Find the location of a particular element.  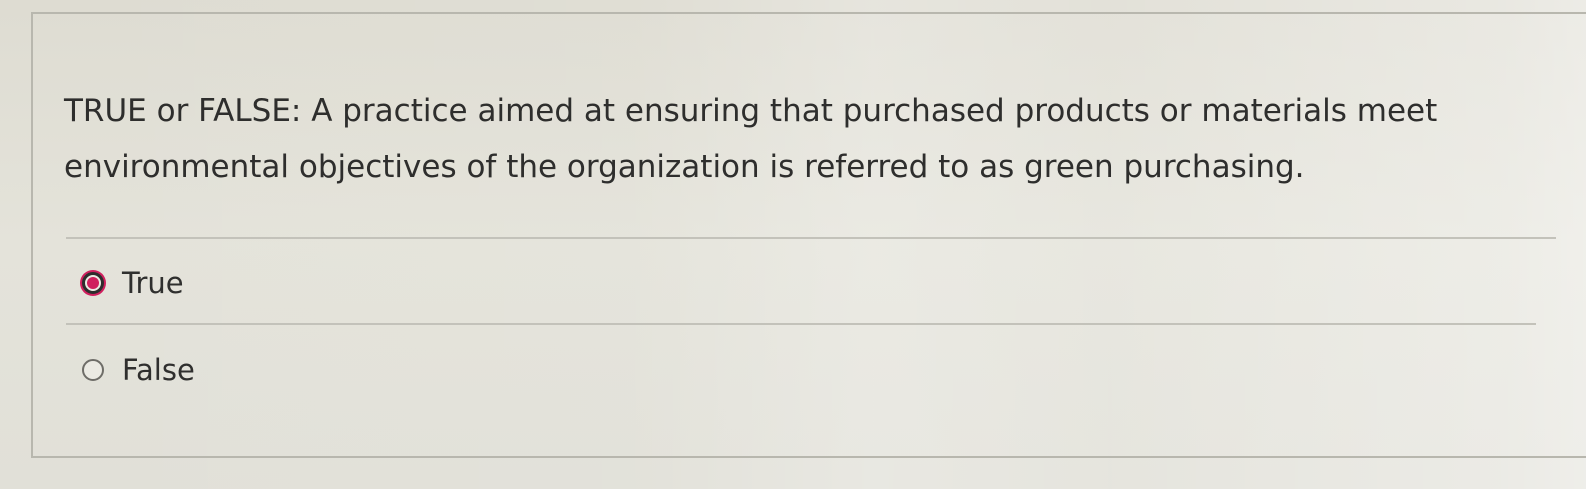

answers-top-divider is located at coordinates (811, 238).